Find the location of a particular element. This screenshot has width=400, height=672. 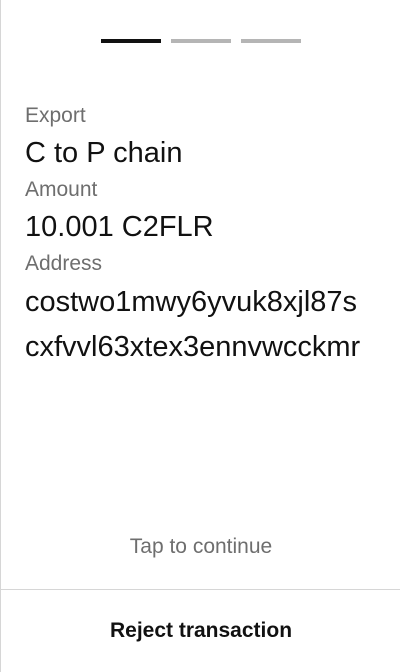

amount-value: 10.001 C2FLR is located at coordinates (119, 227).